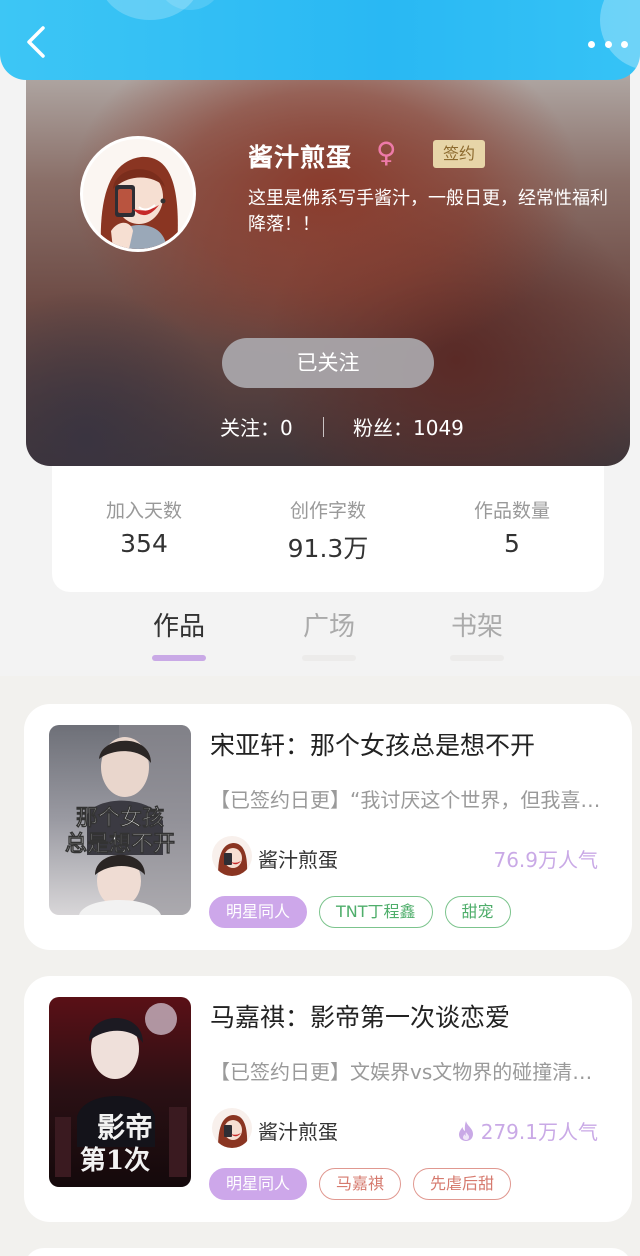 The image size is (640, 1256). I want to click on tag-genre: 甜宠, so click(477, 912).